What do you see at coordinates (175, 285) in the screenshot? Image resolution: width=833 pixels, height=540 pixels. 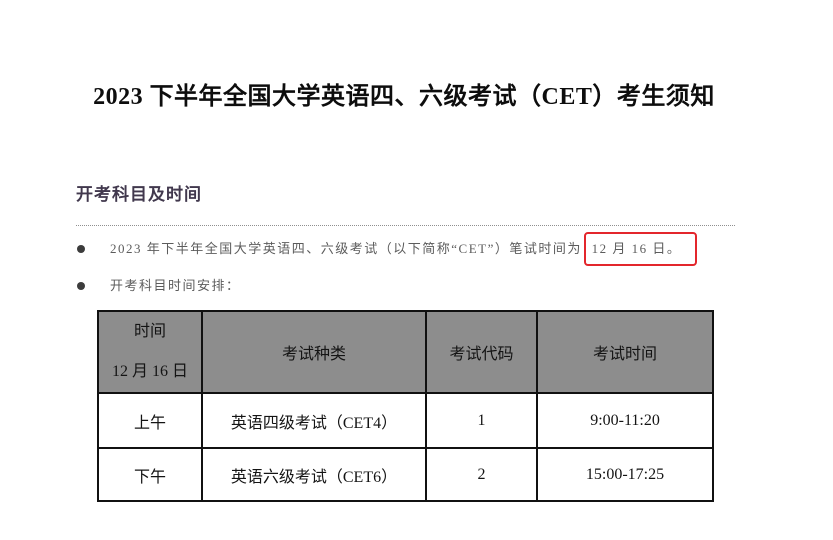 I see `bullet-text: 开考科目时间安排：` at bounding box center [175, 285].